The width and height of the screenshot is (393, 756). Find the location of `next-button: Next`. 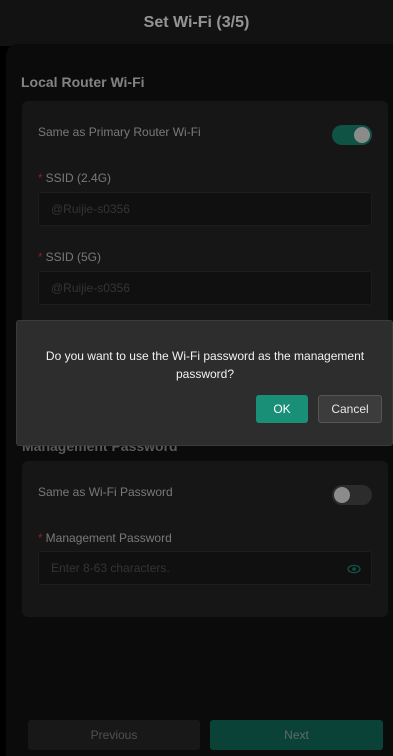

next-button: Next is located at coordinates (296, 735).